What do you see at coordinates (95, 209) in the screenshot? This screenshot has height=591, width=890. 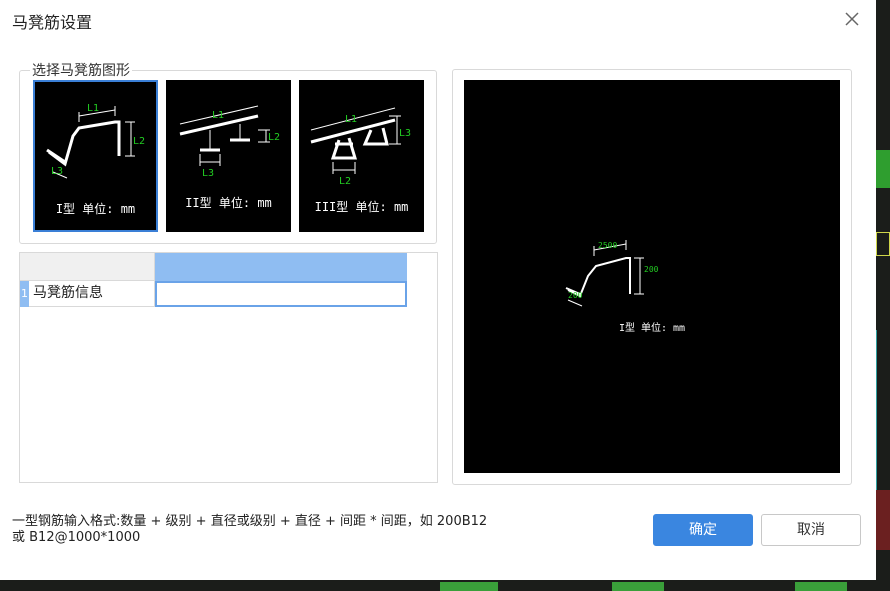 I see `type-1-label: I型 单位: mm` at bounding box center [95, 209].